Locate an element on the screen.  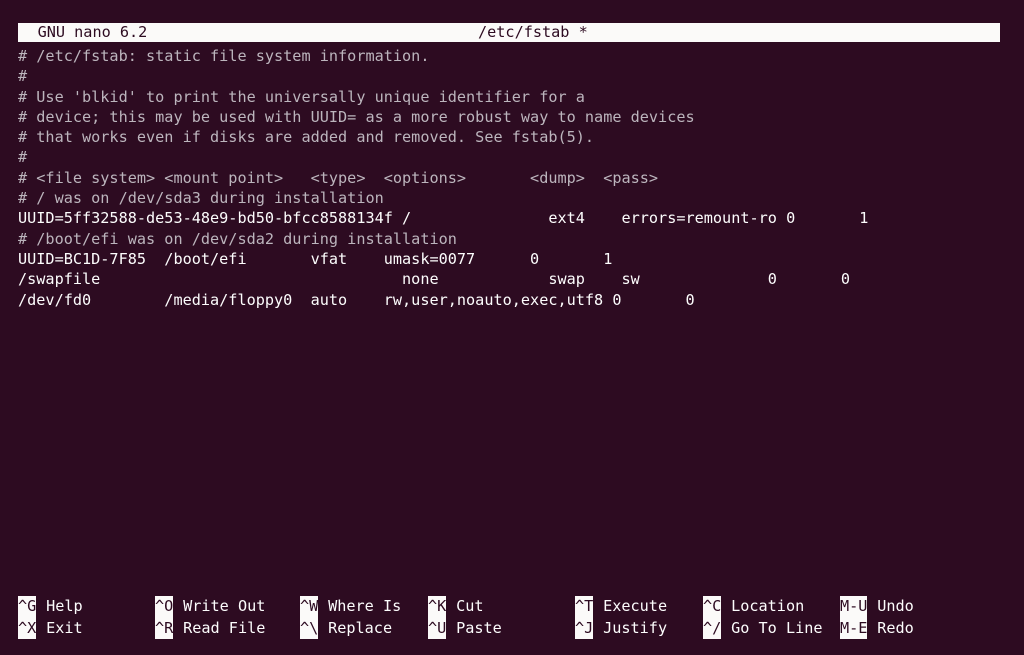
shortcut-key: ^R is located at coordinates (164, 628).